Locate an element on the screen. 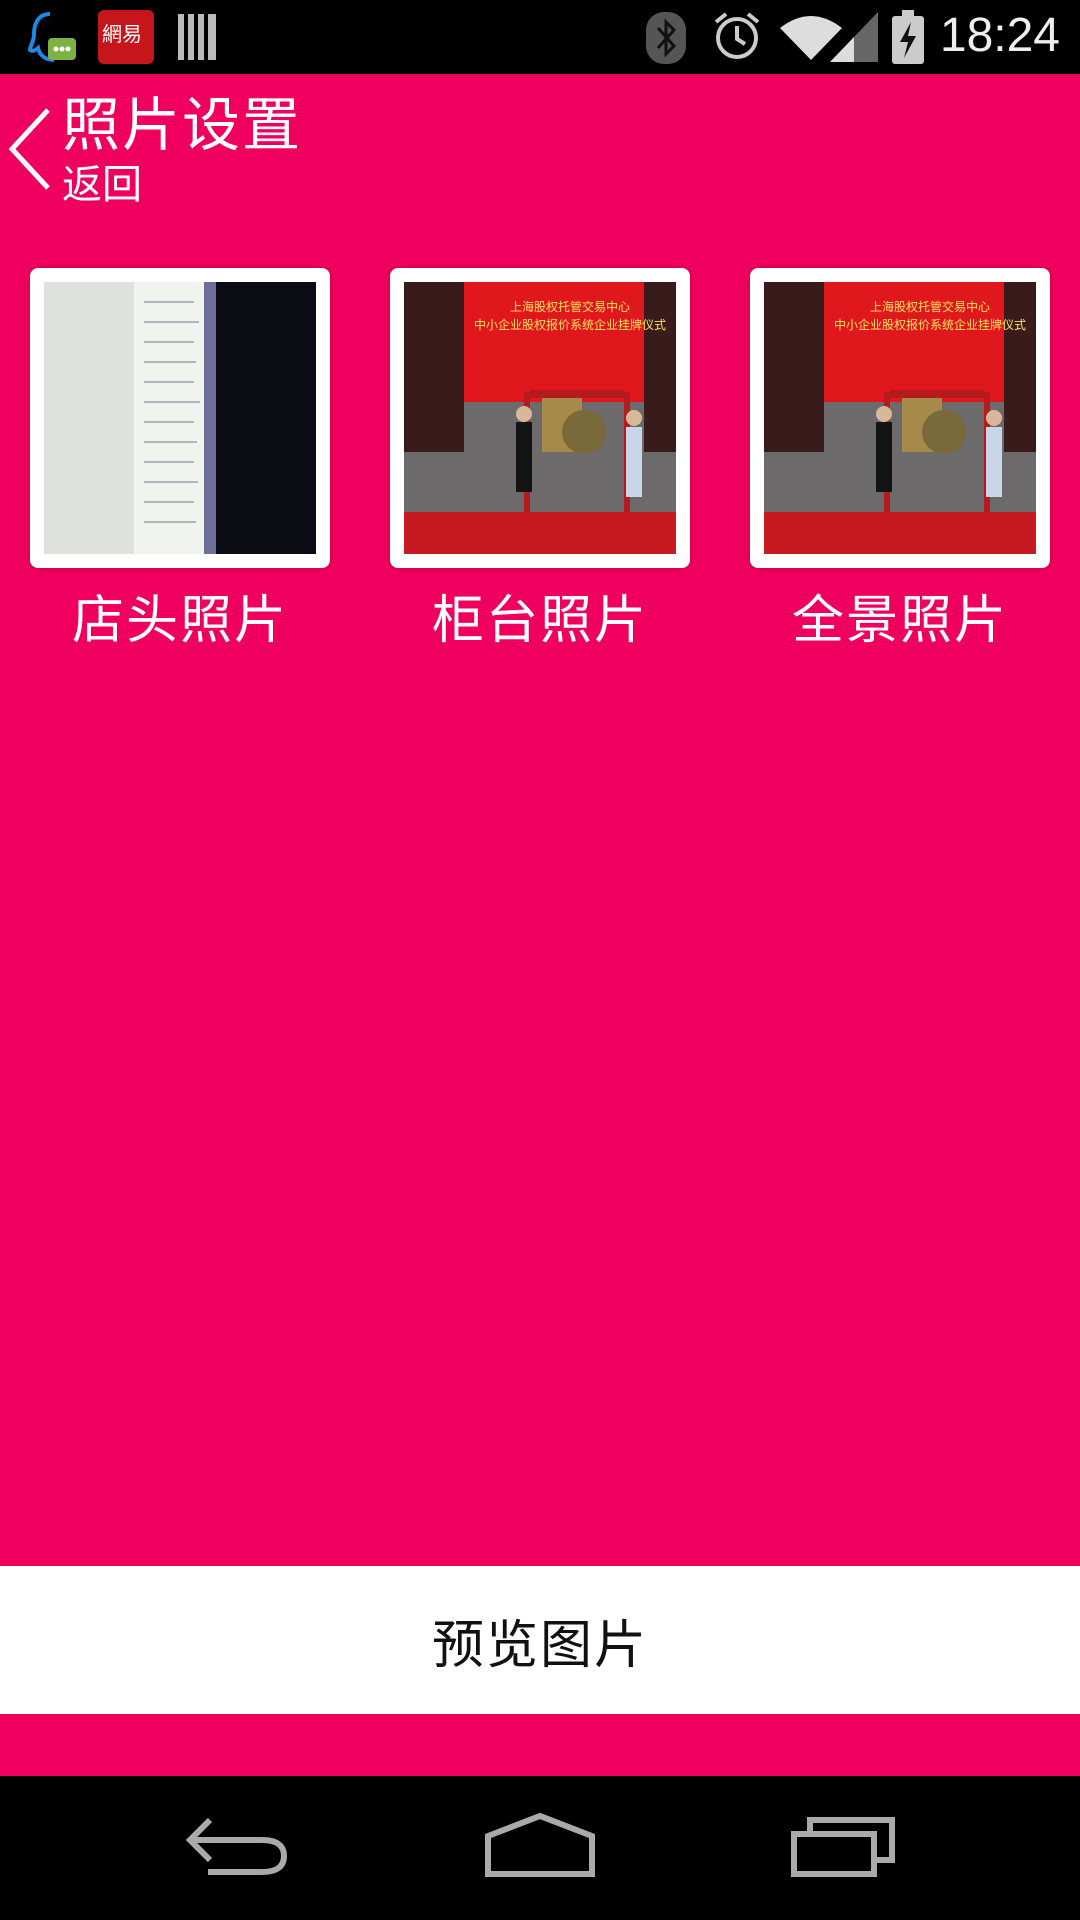 Image resolution: width=1080 pixels, height=1920 pixels. barcode-icon is located at coordinates (198, 39).